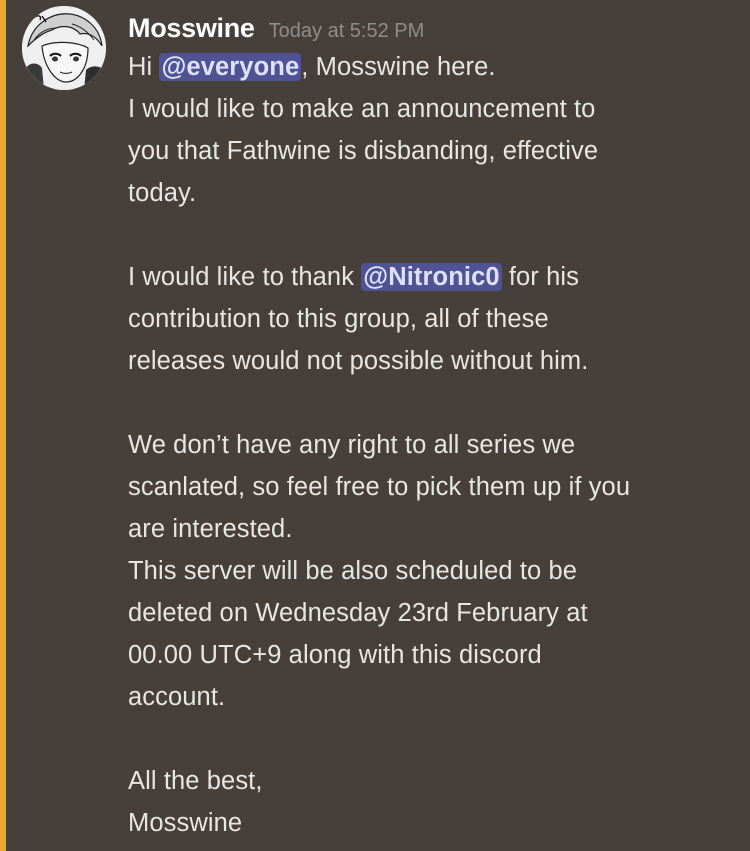  Describe the element at coordinates (3, 425) in the screenshot. I see `message-highlight-bar` at that location.